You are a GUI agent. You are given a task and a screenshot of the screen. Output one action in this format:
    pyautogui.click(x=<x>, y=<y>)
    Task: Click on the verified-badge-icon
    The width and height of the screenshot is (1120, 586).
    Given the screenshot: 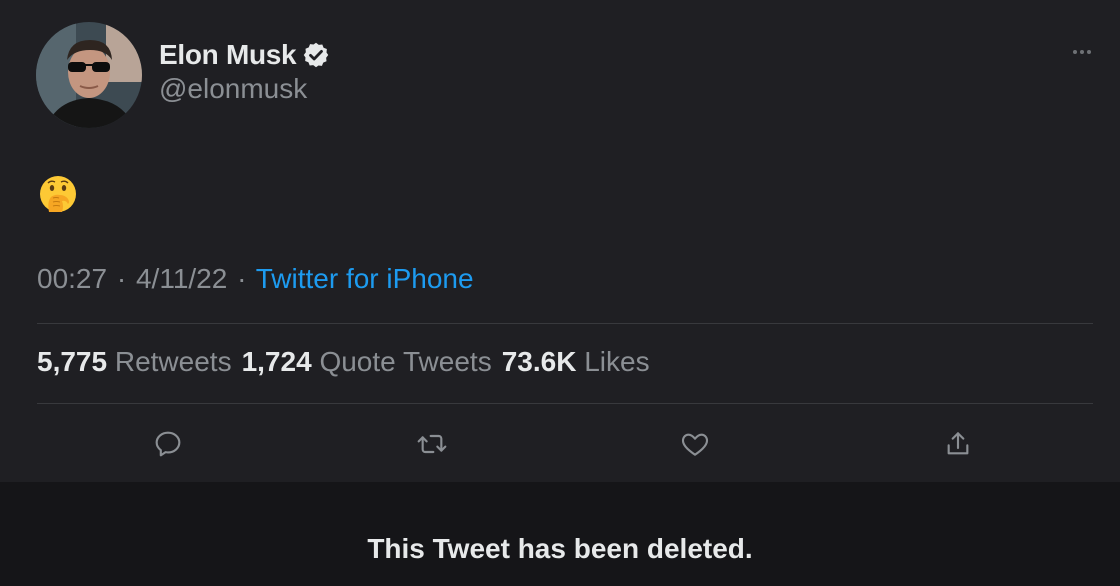 What is the action you would take?
    pyautogui.click(x=316, y=55)
    